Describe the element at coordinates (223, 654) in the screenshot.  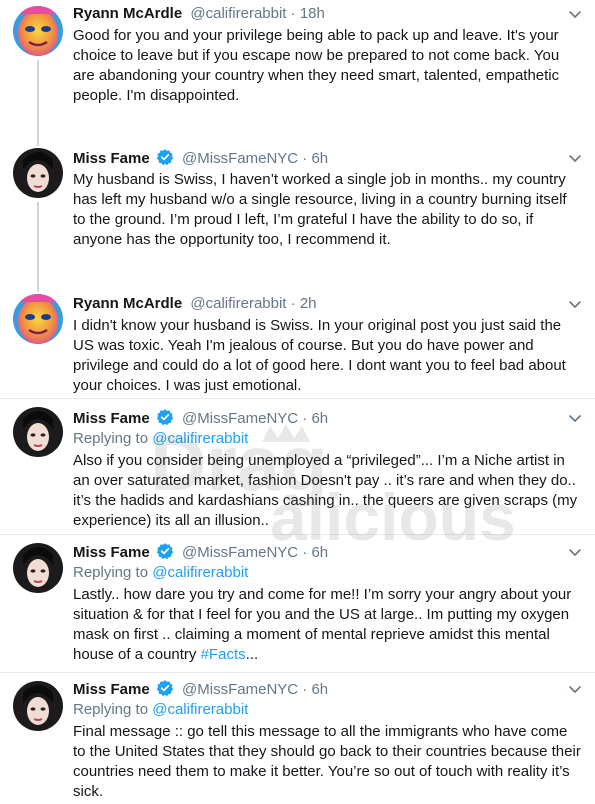
I see `hashtag-link: #Facts` at that location.